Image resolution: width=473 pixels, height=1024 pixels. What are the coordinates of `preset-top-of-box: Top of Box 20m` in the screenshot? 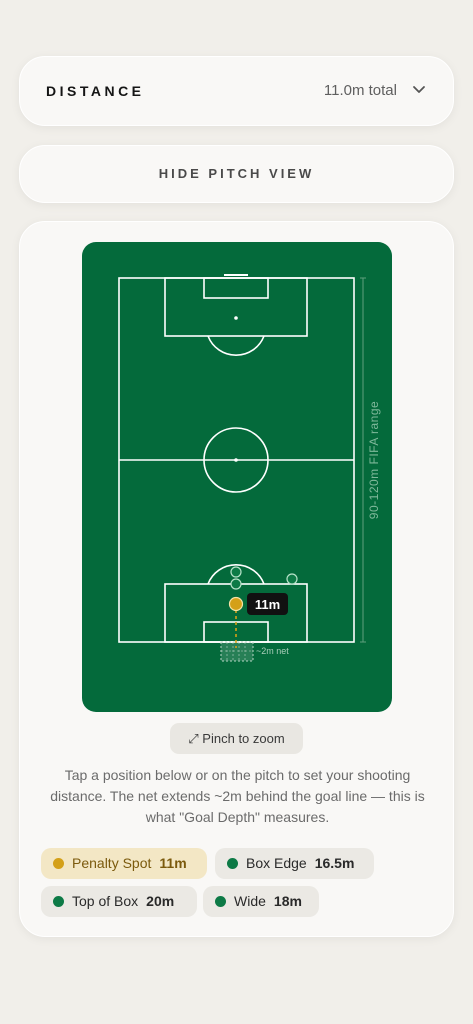 It's located at (119, 901).